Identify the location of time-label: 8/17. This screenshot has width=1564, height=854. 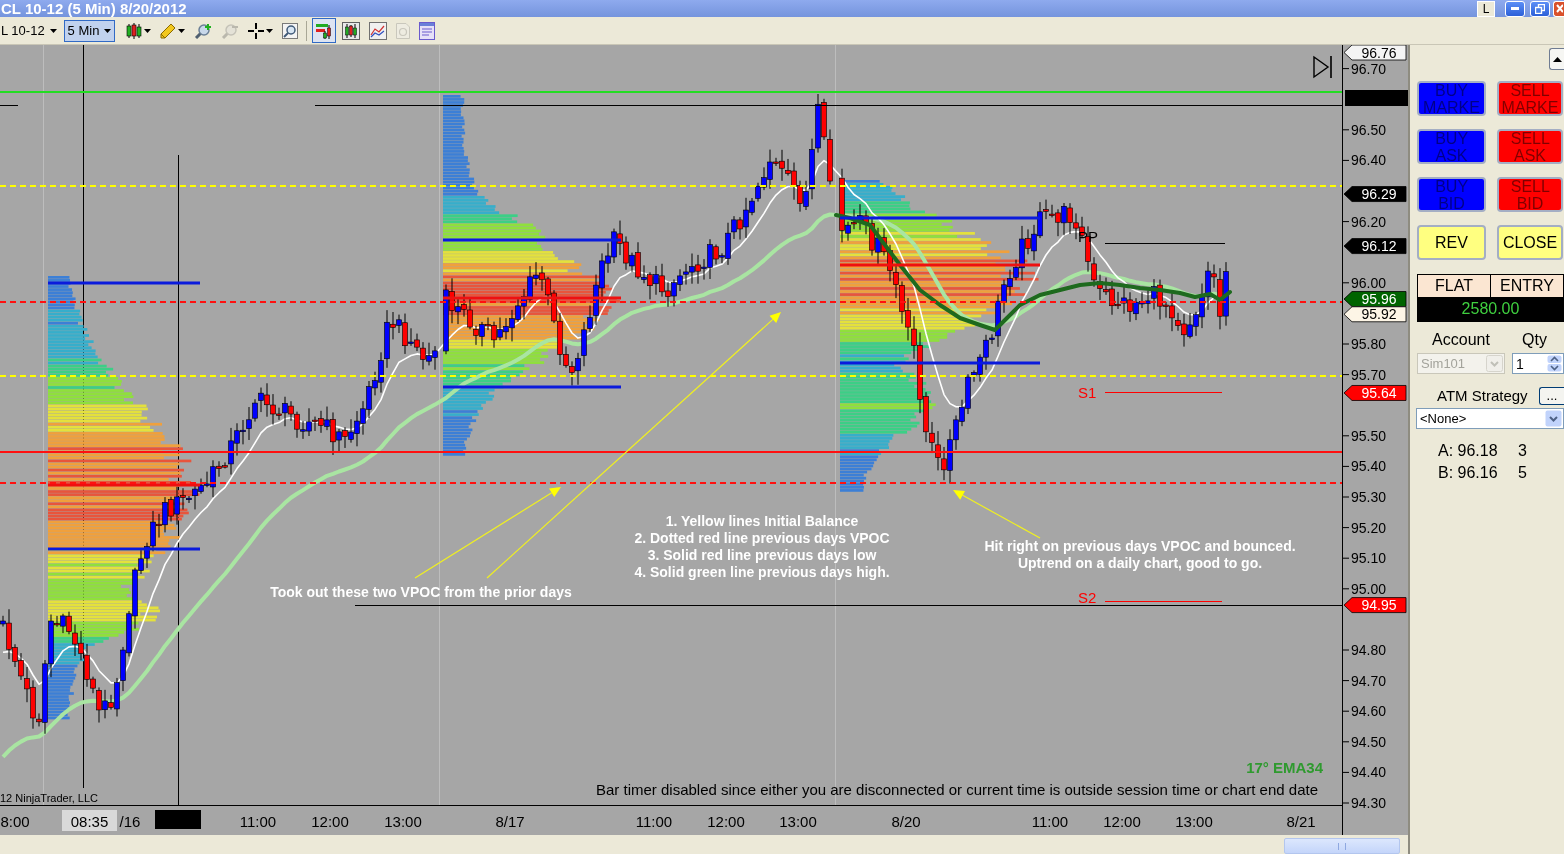
(510, 821).